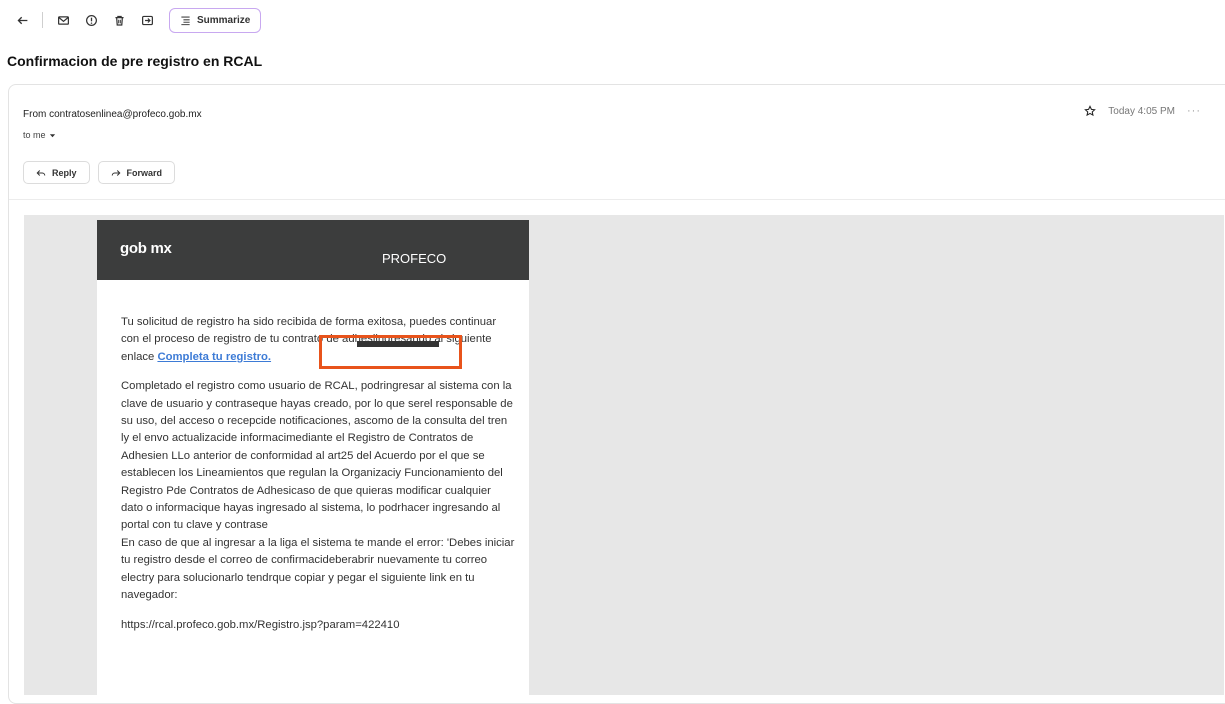  What do you see at coordinates (147, 20) in the screenshot?
I see `move-to-folder-icon` at bounding box center [147, 20].